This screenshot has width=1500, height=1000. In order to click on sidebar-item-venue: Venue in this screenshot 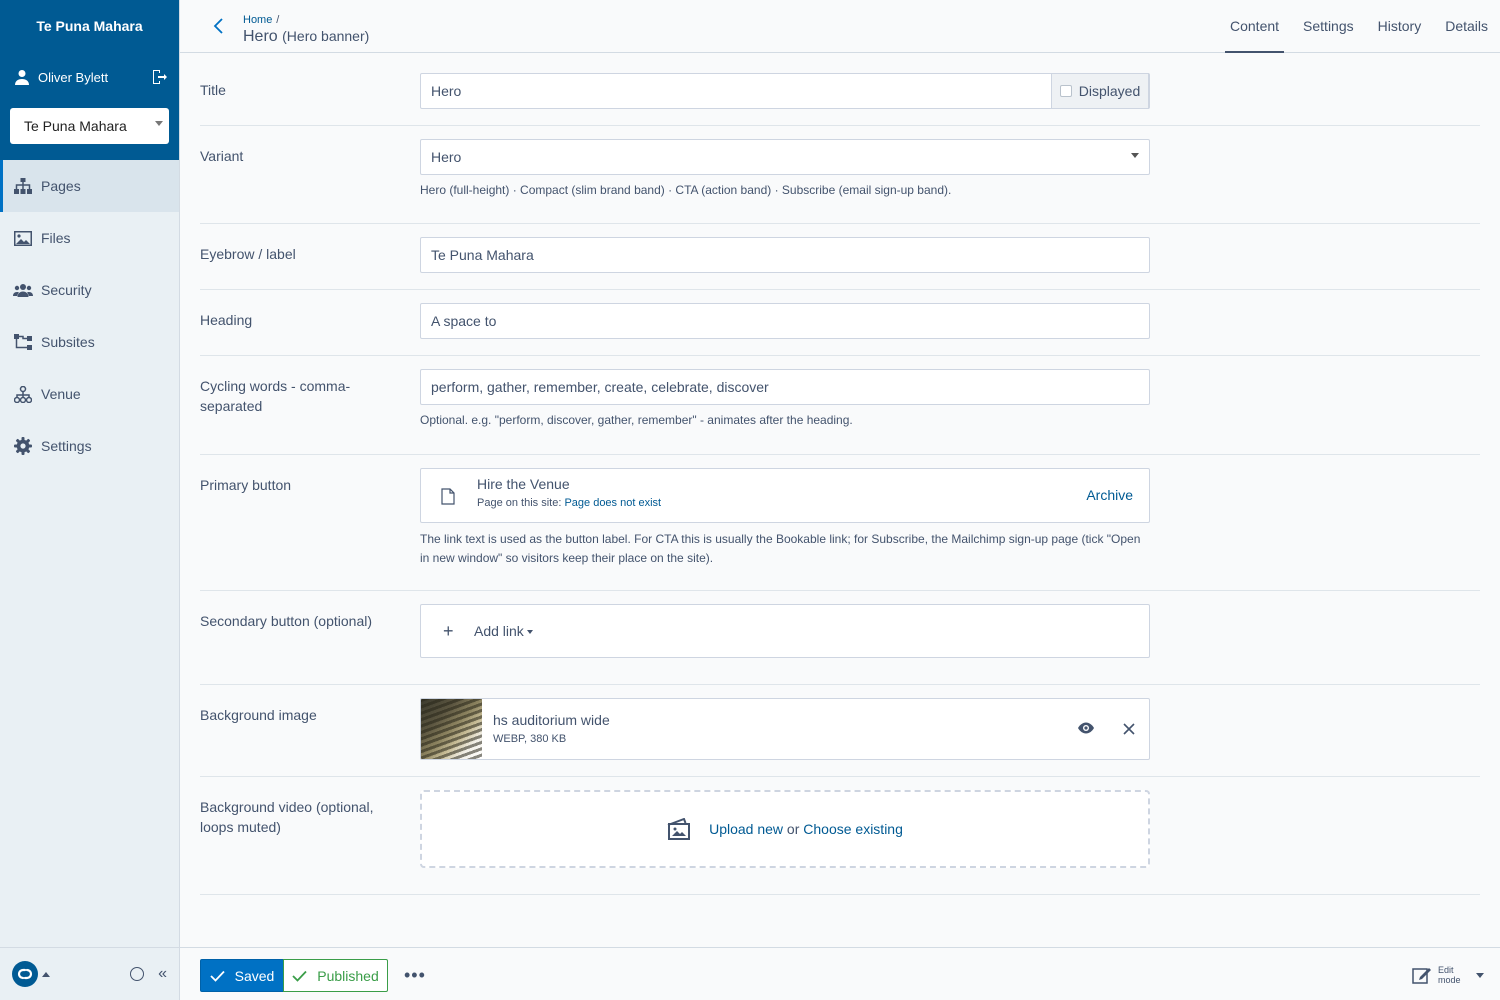, I will do `click(89, 394)`.